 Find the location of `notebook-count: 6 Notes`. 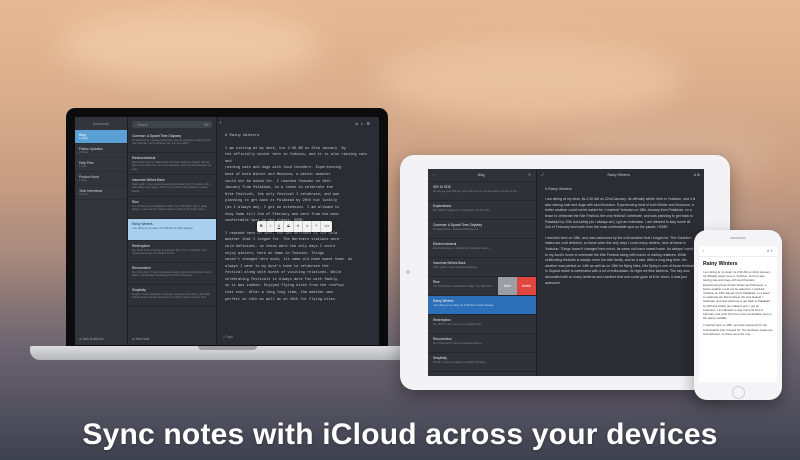

notebook-count: 6 Notes is located at coordinates (83, 138).